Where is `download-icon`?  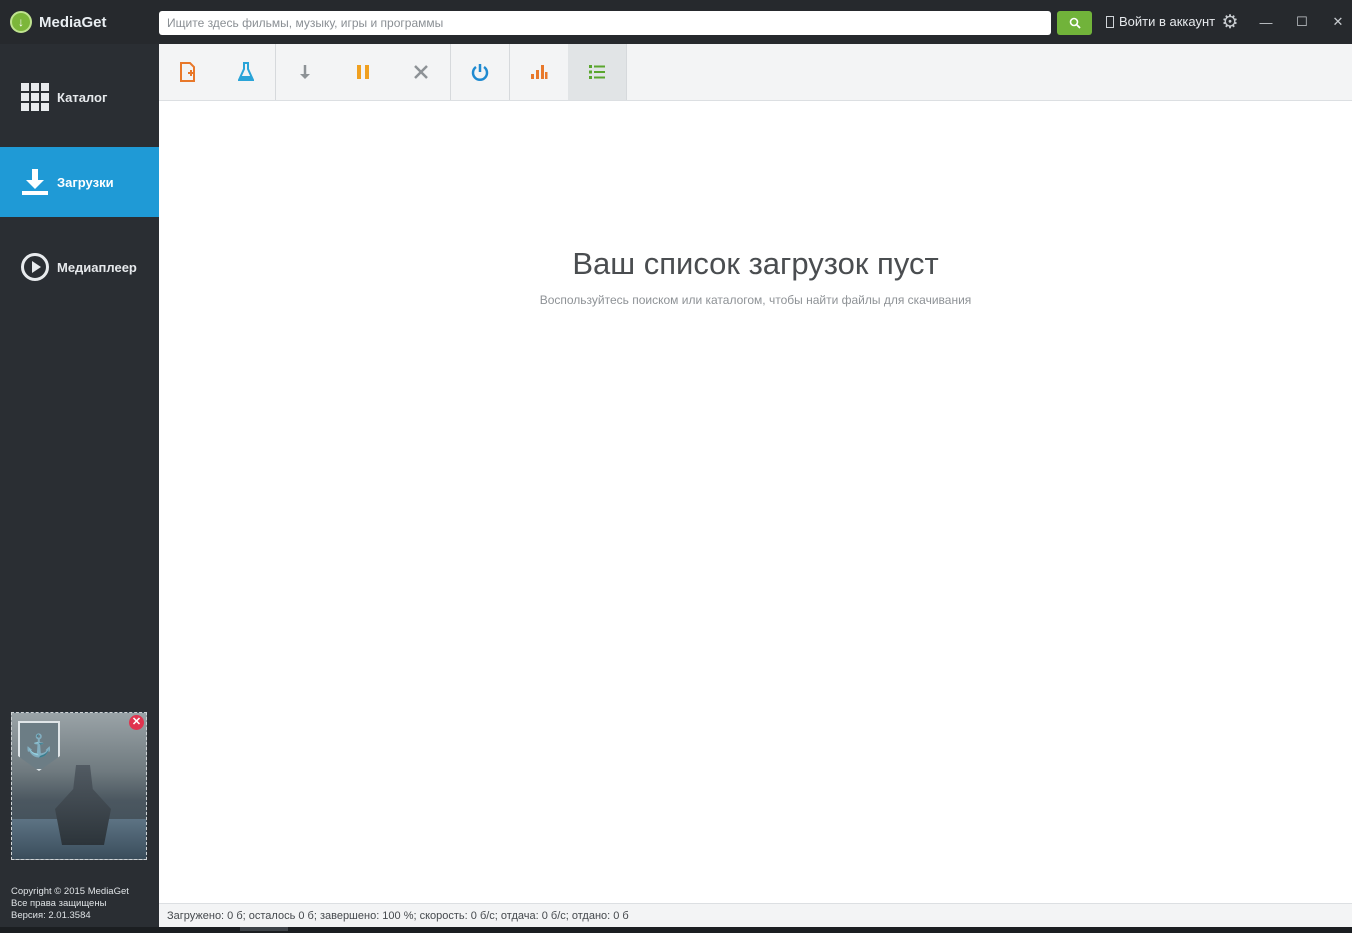
download-icon is located at coordinates (35, 182).